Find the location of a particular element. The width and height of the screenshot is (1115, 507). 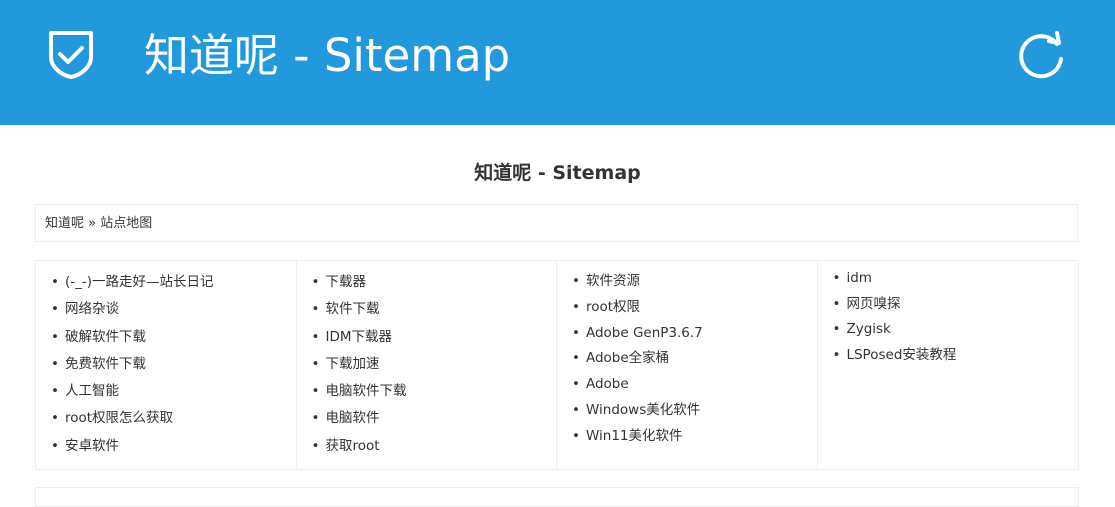

next-section-box is located at coordinates (557, 497).